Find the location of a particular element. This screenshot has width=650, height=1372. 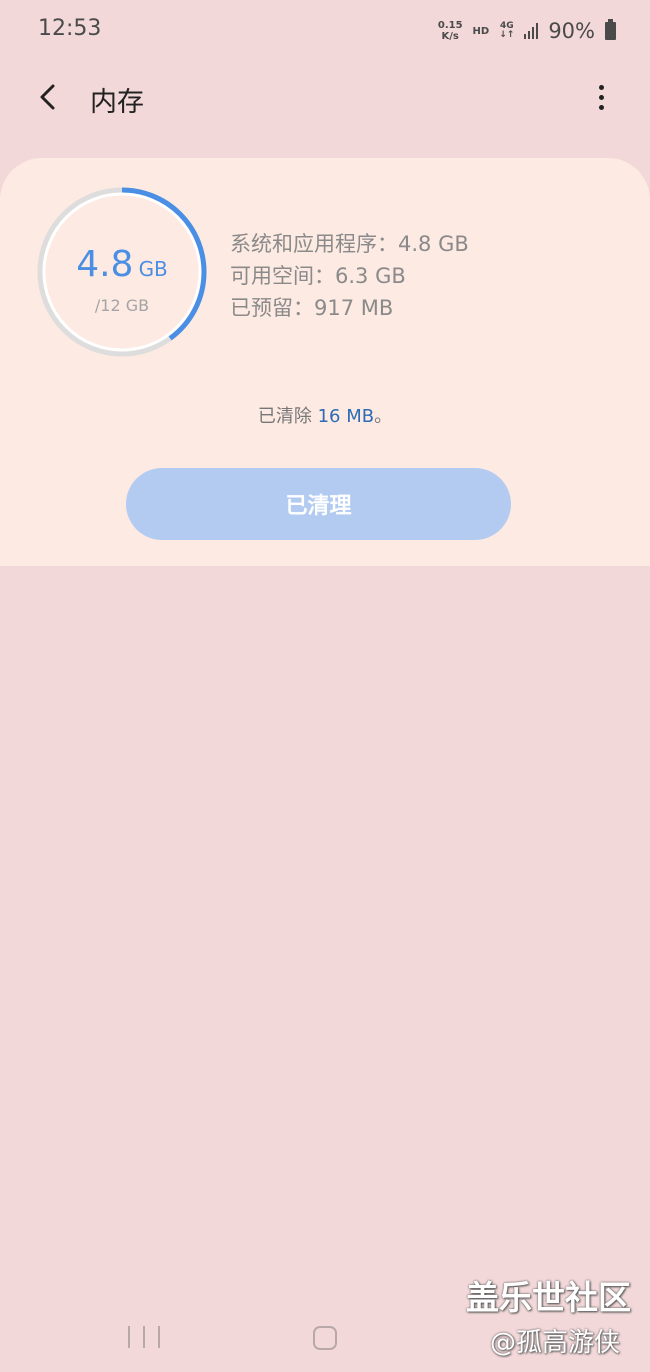

network-type: 4G ↓↑ is located at coordinates (506, 31).